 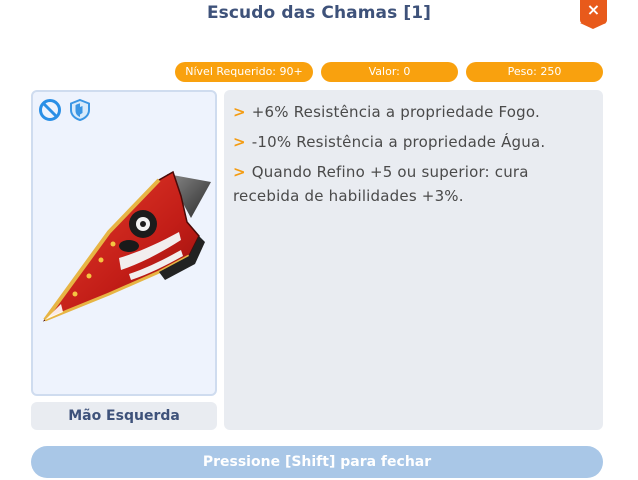 I want to click on close-button: ×, so click(x=593, y=14).